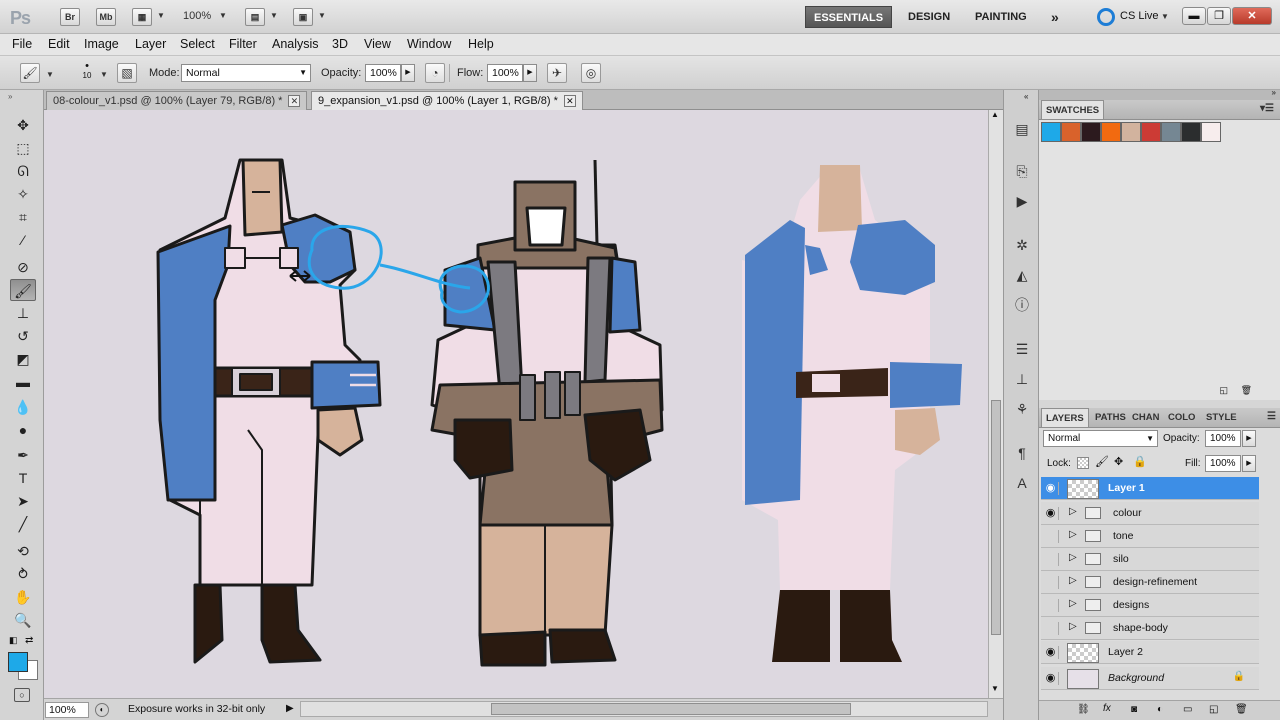 The width and height of the screenshot is (1280, 720). Describe the element at coordinates (1145, 417) in the screenshot. I see `tab-channels: CHAN` at that location.